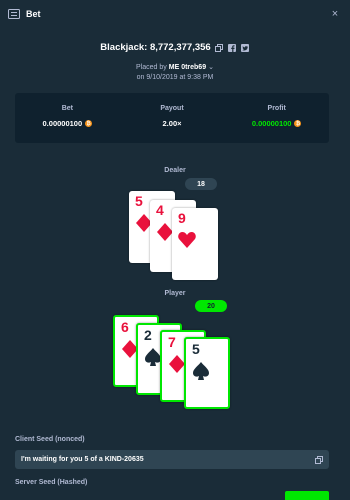 The height and width of the screenshot is (500, 350). Describe the element at coordinates (148, 335) in the screenshot. I see `card-rank: 2` at that location.